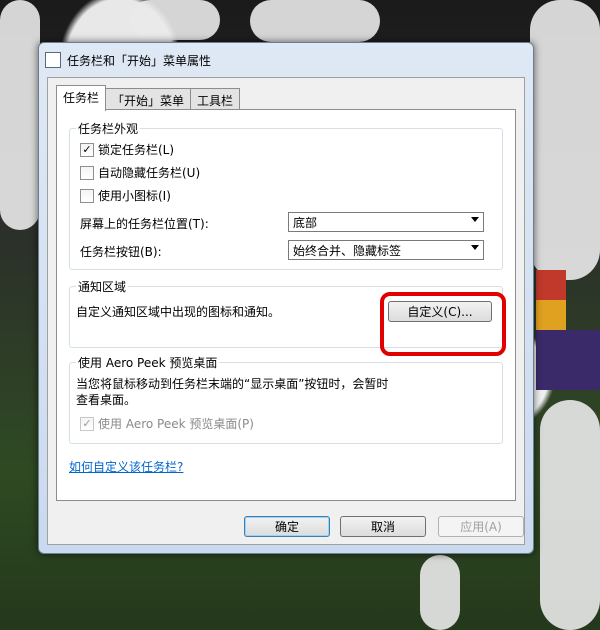  I want to click on lock-taskbar-label: 锁定任务栏(L), so click(136, 150).